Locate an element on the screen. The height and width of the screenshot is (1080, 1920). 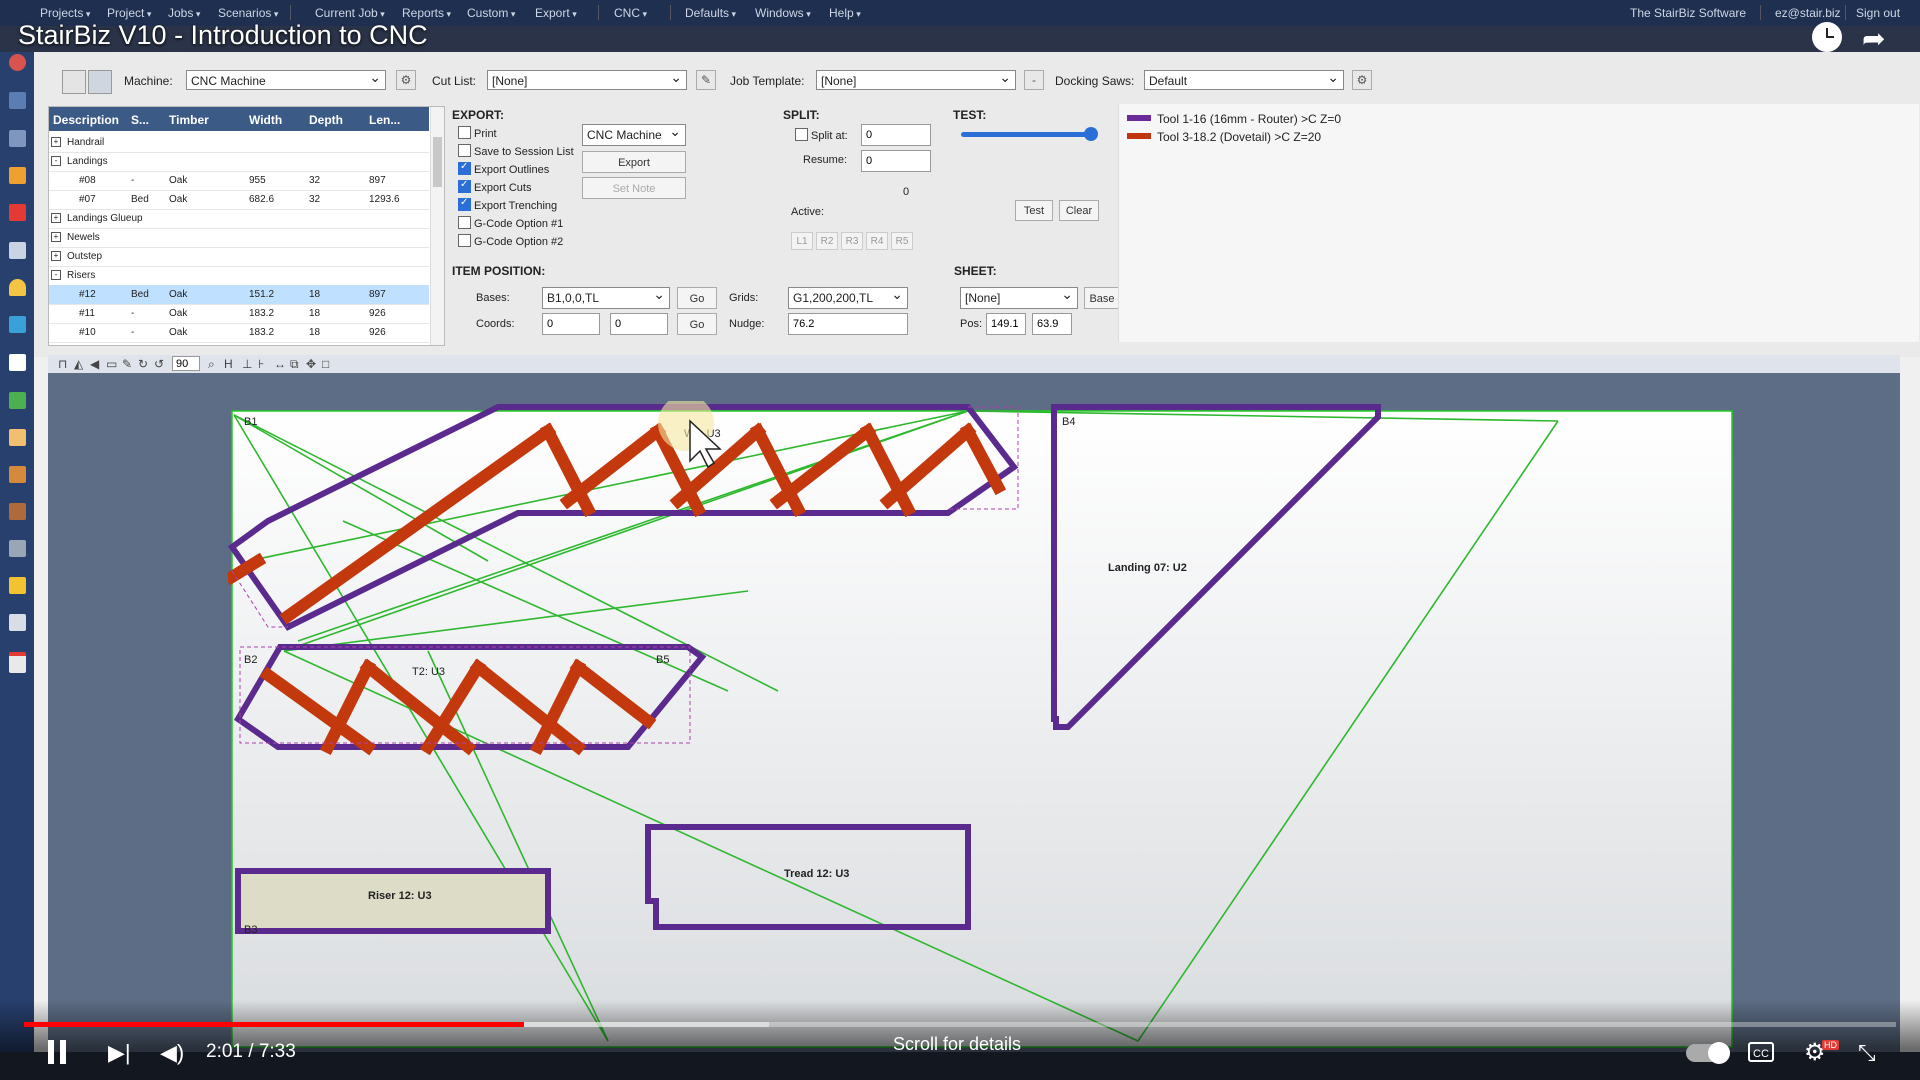
job-template-select: [None] is located at coordinates (916, 78).